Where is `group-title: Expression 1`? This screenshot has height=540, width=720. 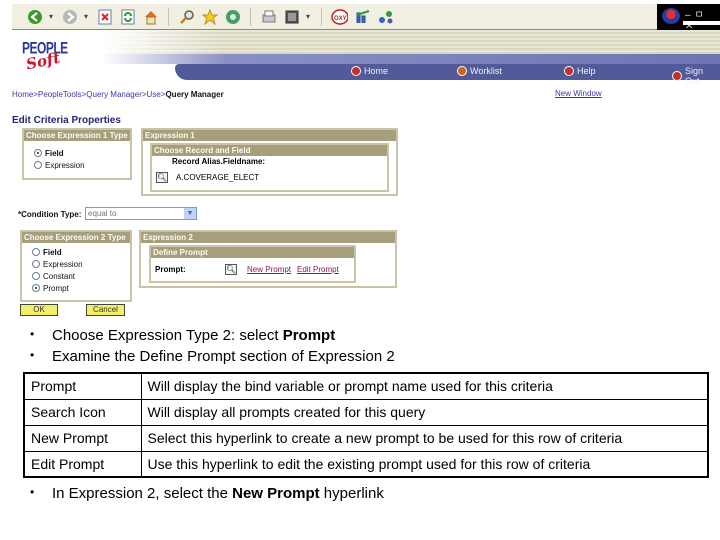
group-title: Expression 1 is located at coordinates (269, 135).